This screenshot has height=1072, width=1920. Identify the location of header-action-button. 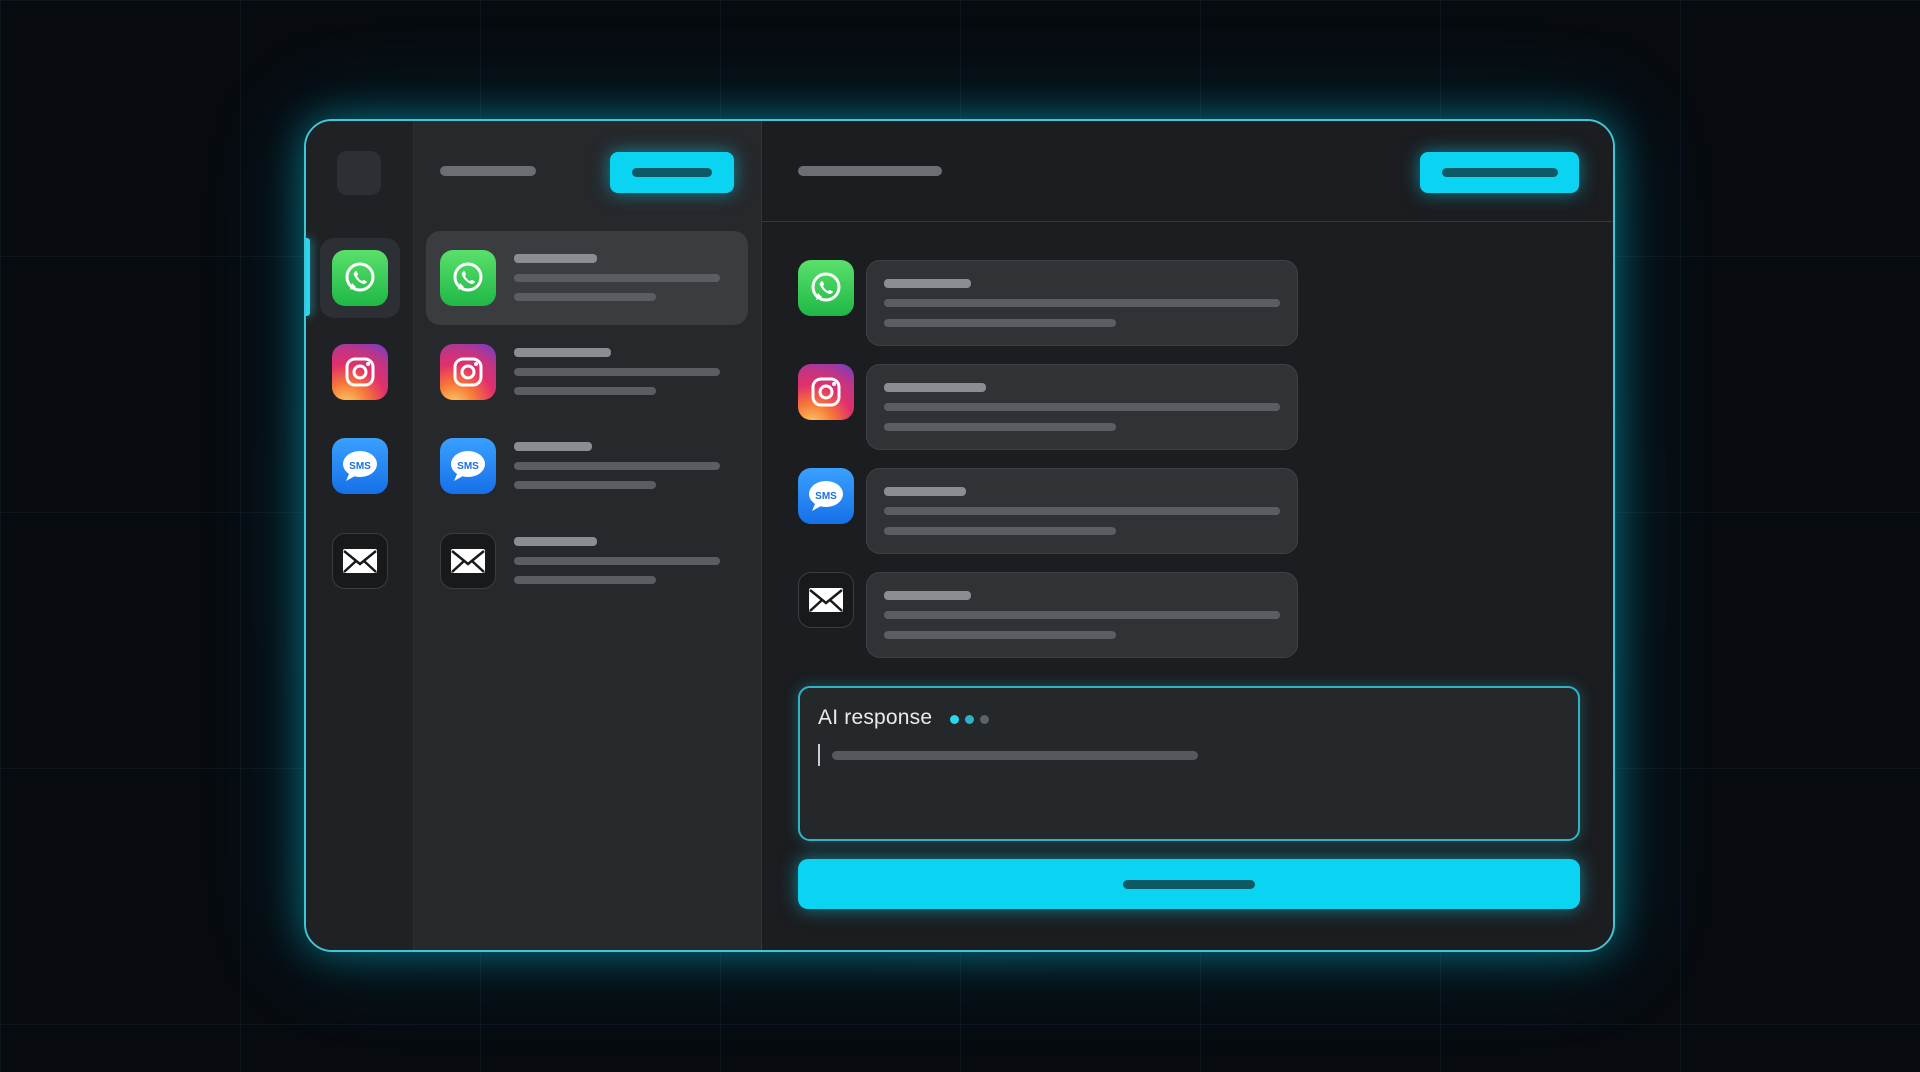
(1499, 172).